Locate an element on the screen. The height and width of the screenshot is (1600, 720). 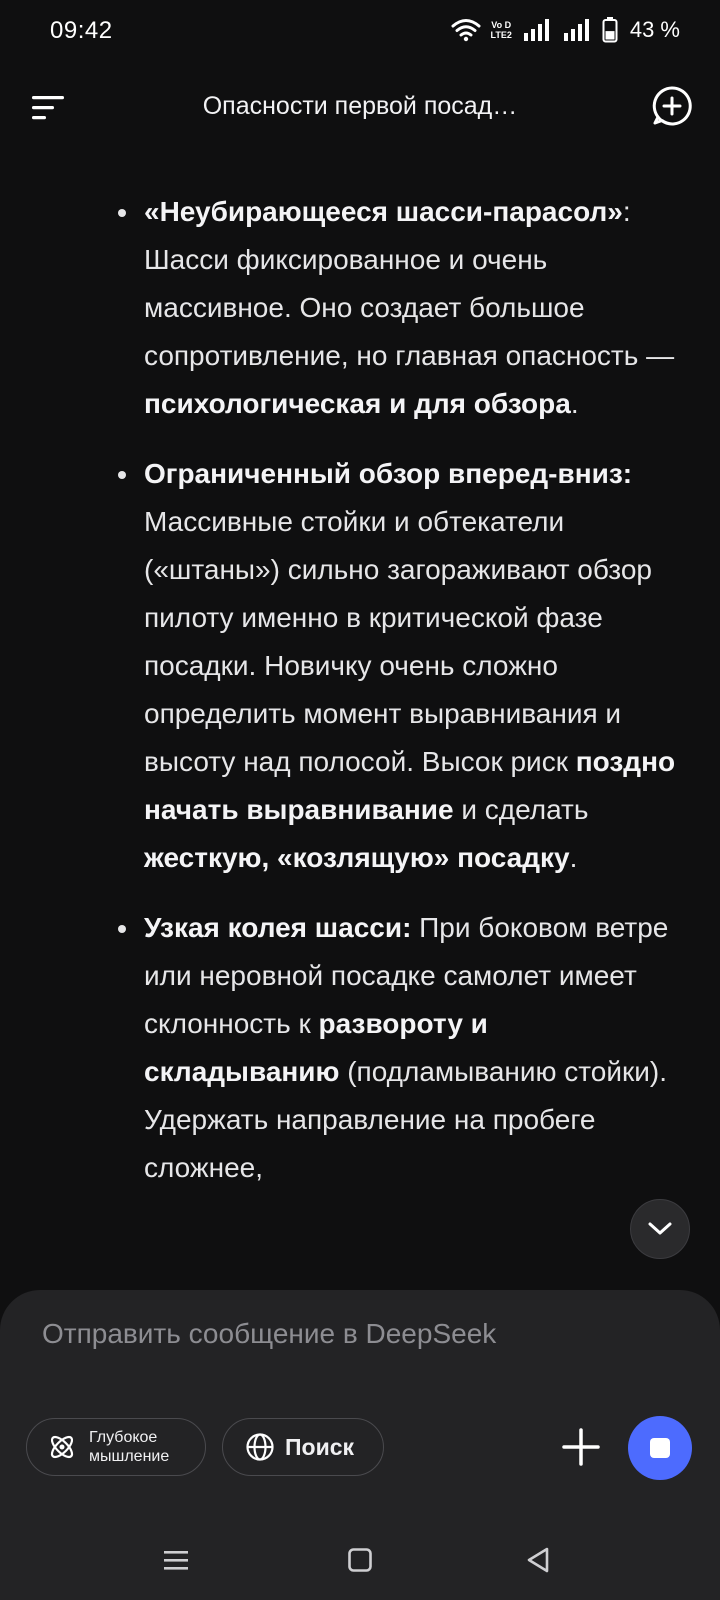
deep-think-label: Глубокое мышление is located at coordinates (129, 1447).